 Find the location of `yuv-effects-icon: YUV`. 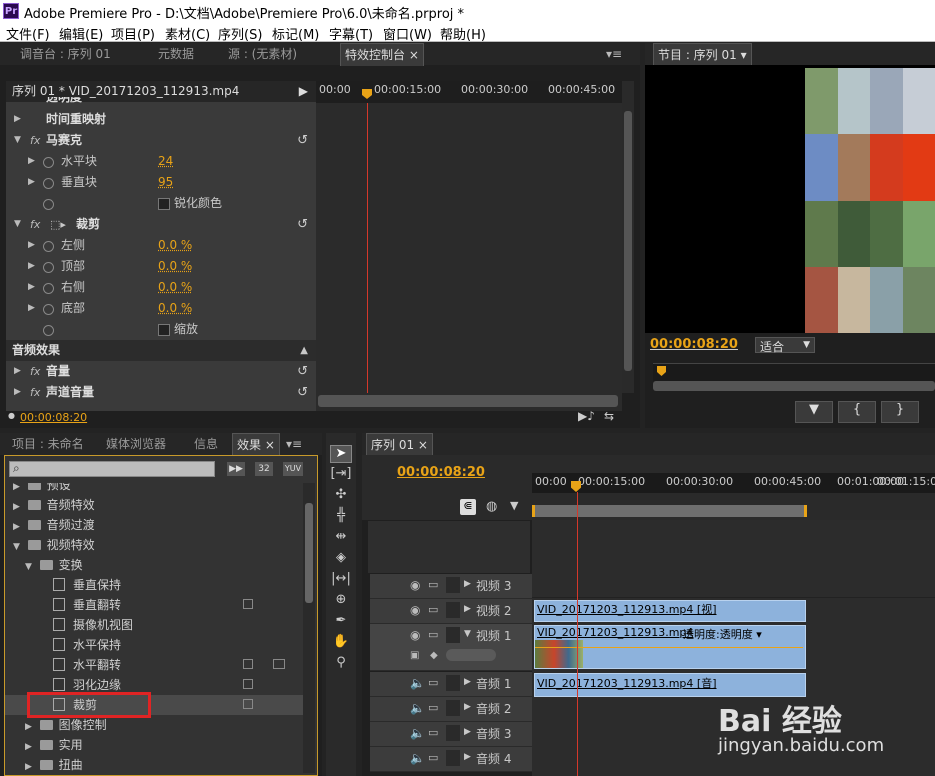

yuv-effects-icon: YUV is located at coordinates (293, 469).